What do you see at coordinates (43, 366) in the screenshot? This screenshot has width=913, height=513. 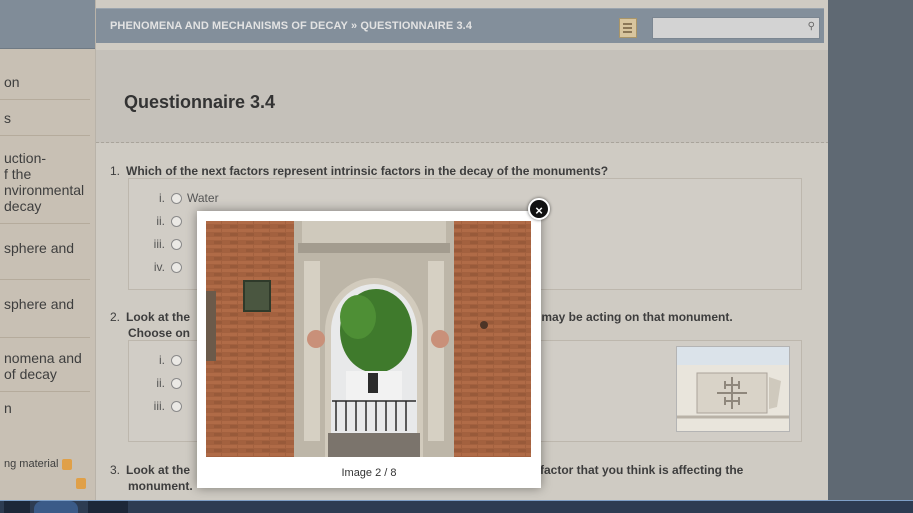 I see `sidebar-item-label: nomena and of decay` at bounding box center [43, 366].